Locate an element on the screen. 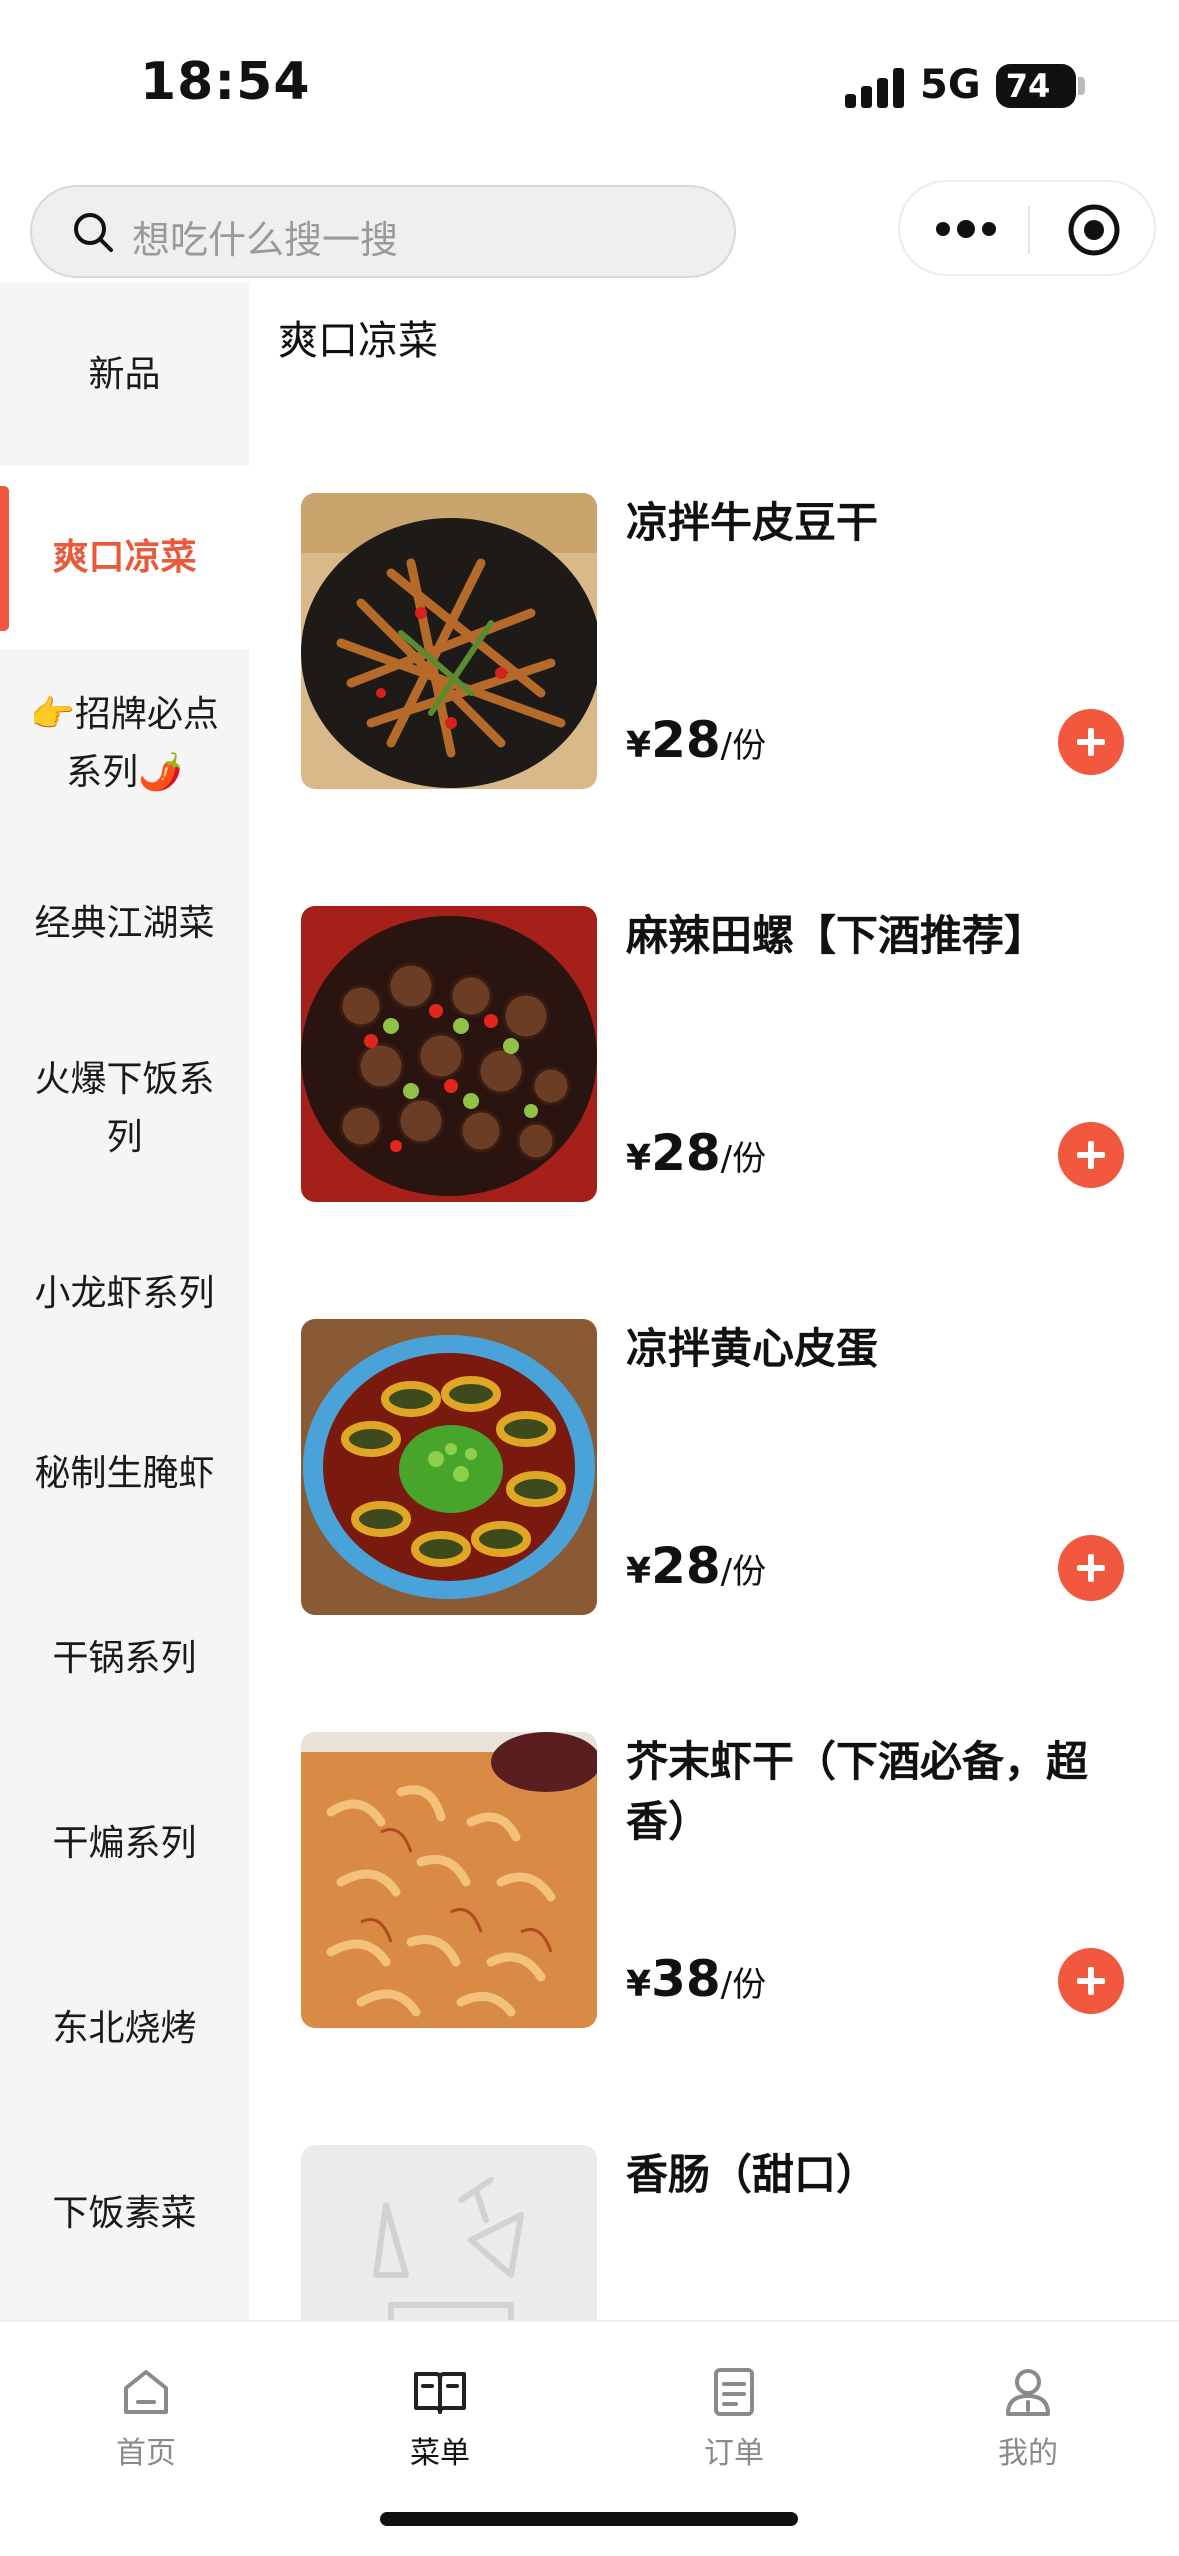 Image resolution: width=1179 pixels, height=2556 pixels. tab-profile: 我的 is located at coordinates (1028, 2417).